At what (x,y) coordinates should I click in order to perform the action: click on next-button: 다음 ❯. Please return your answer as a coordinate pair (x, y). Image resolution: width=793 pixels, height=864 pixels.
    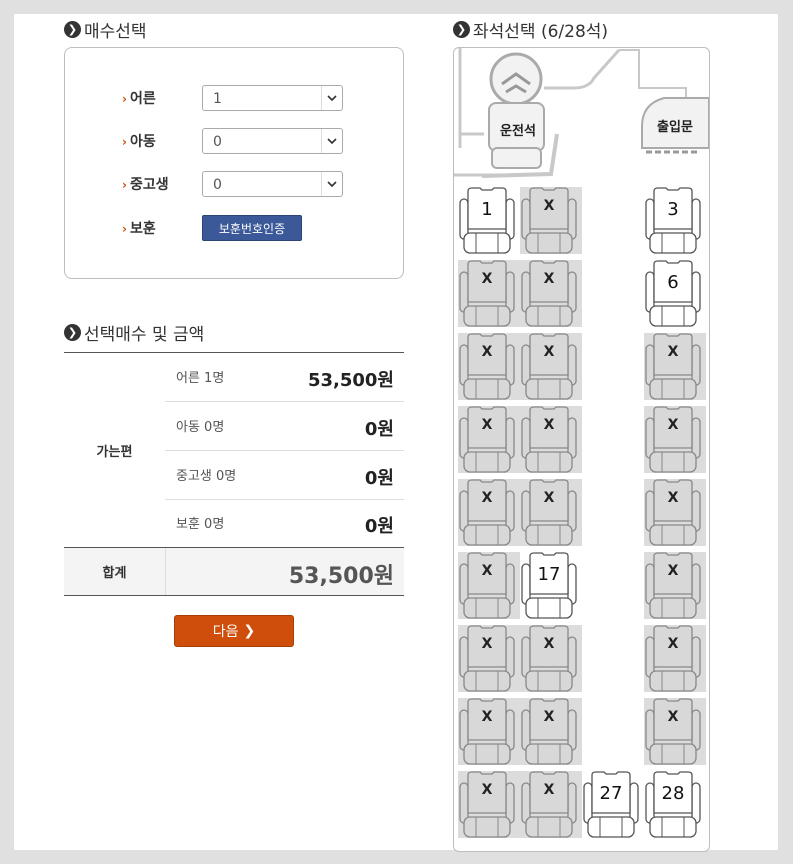
    Looking at the image, I should click on (234, 631).